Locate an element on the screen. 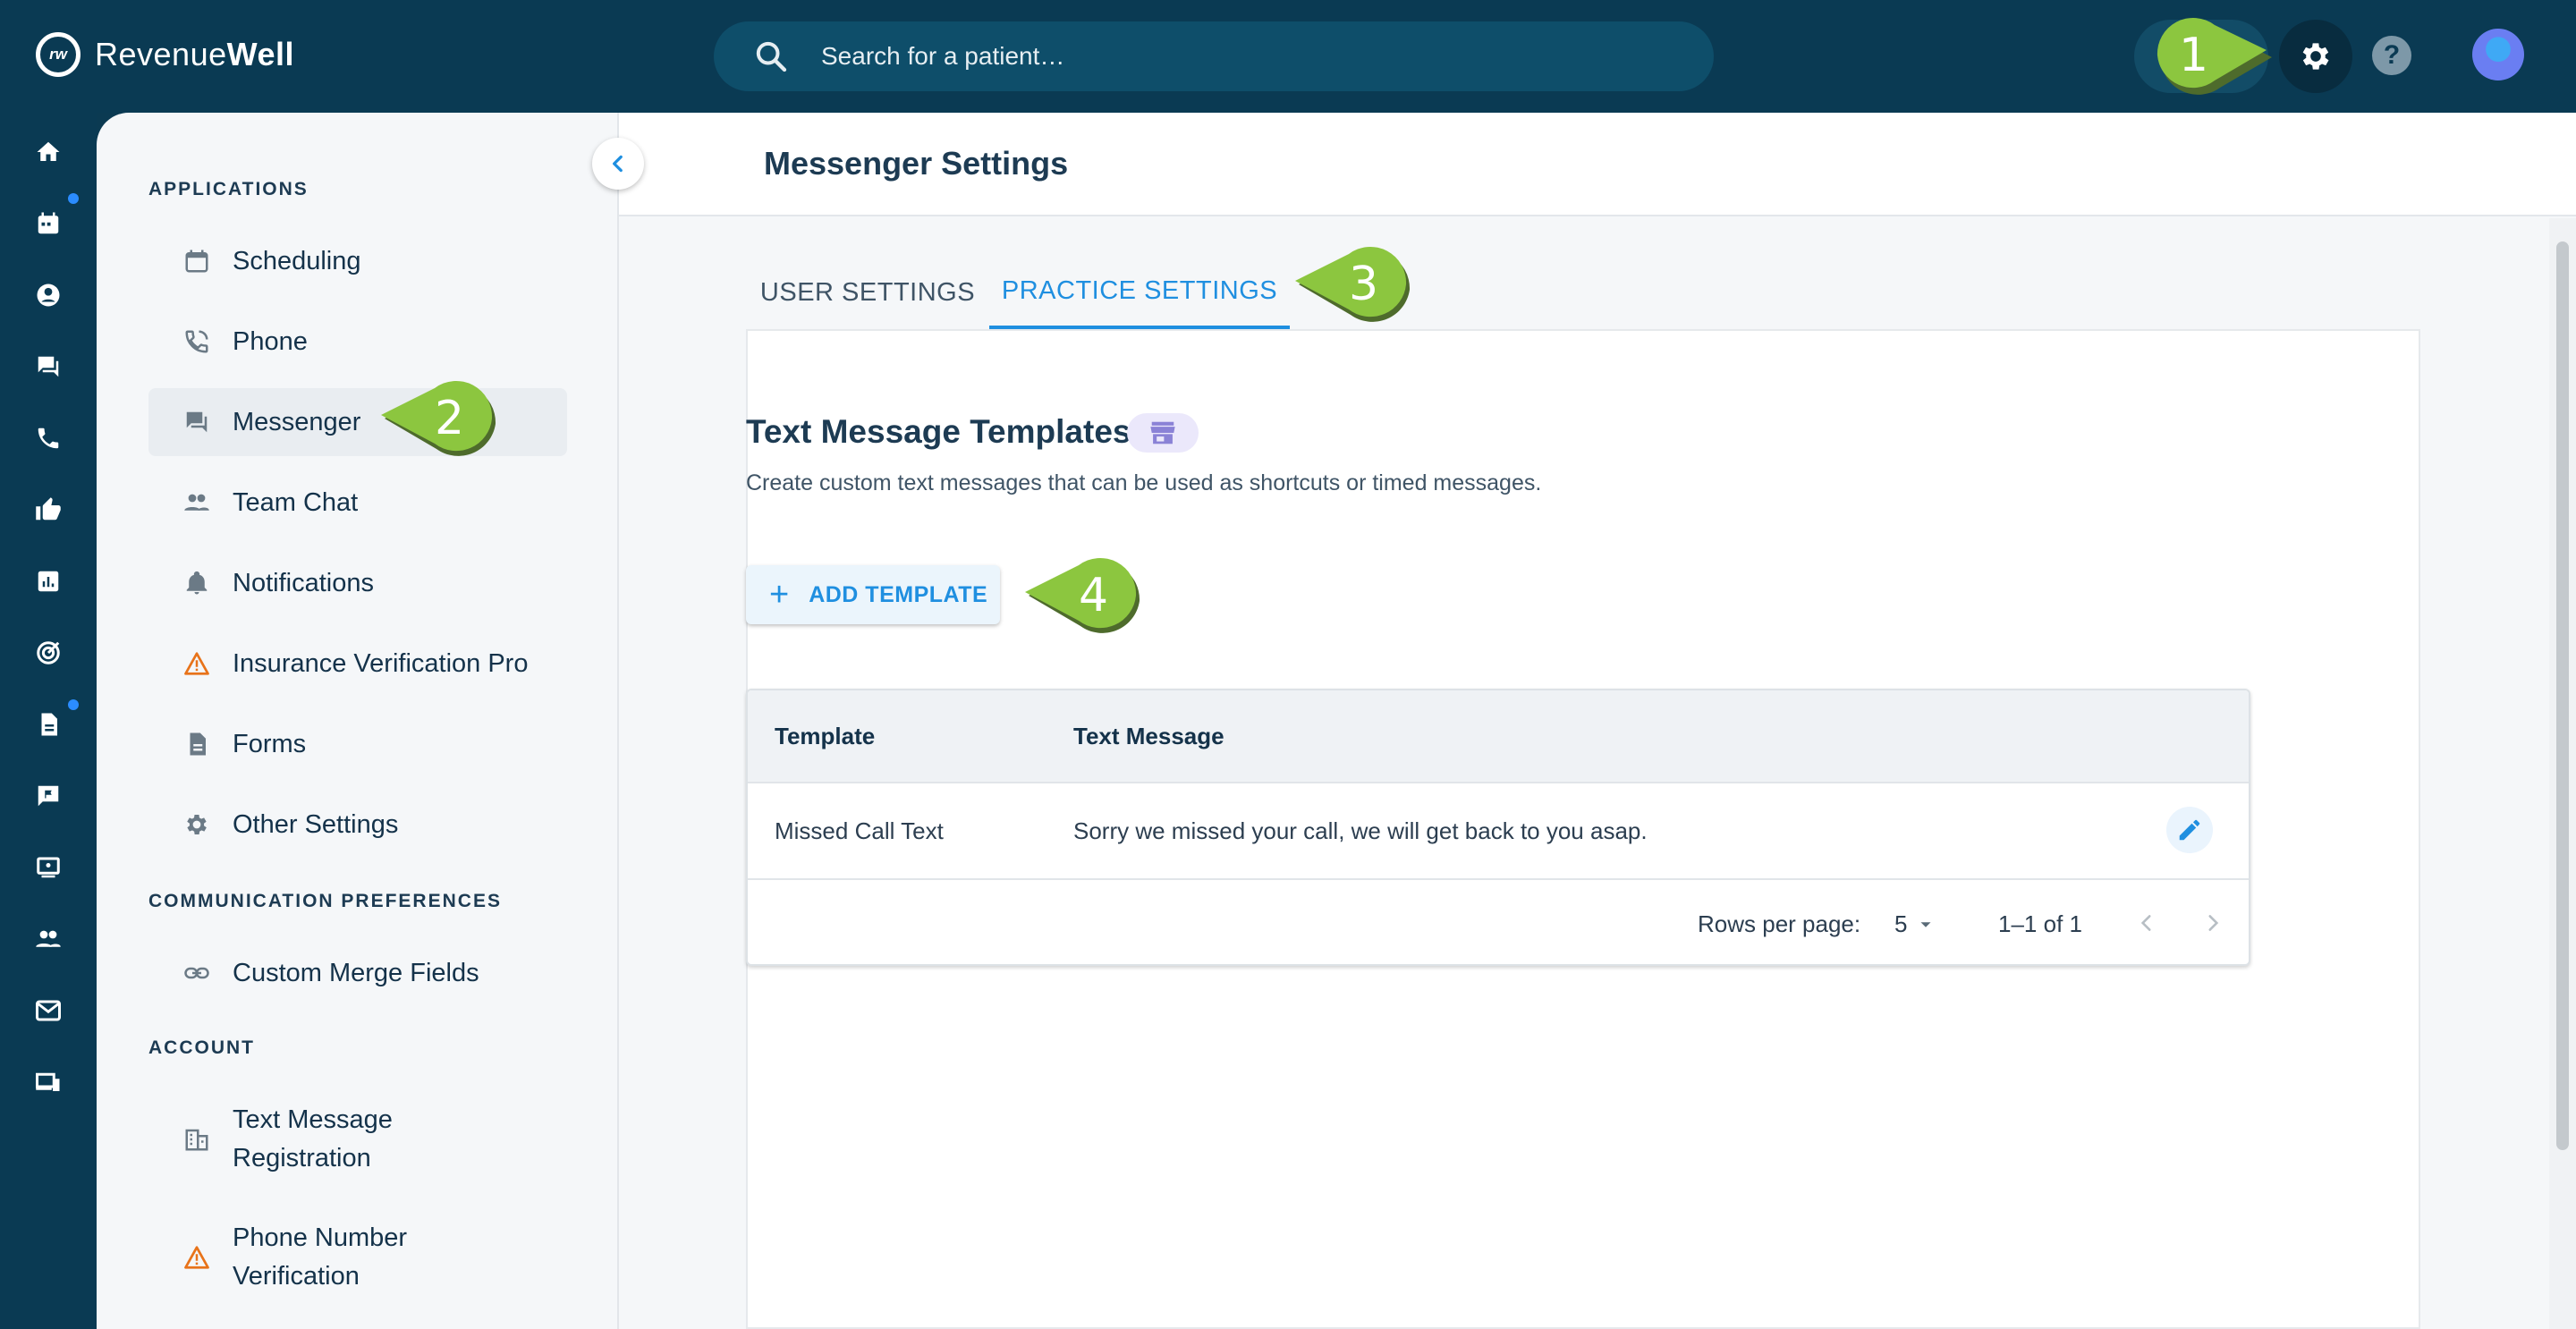  callout-number: 2 is located at coordinates (450, 418).